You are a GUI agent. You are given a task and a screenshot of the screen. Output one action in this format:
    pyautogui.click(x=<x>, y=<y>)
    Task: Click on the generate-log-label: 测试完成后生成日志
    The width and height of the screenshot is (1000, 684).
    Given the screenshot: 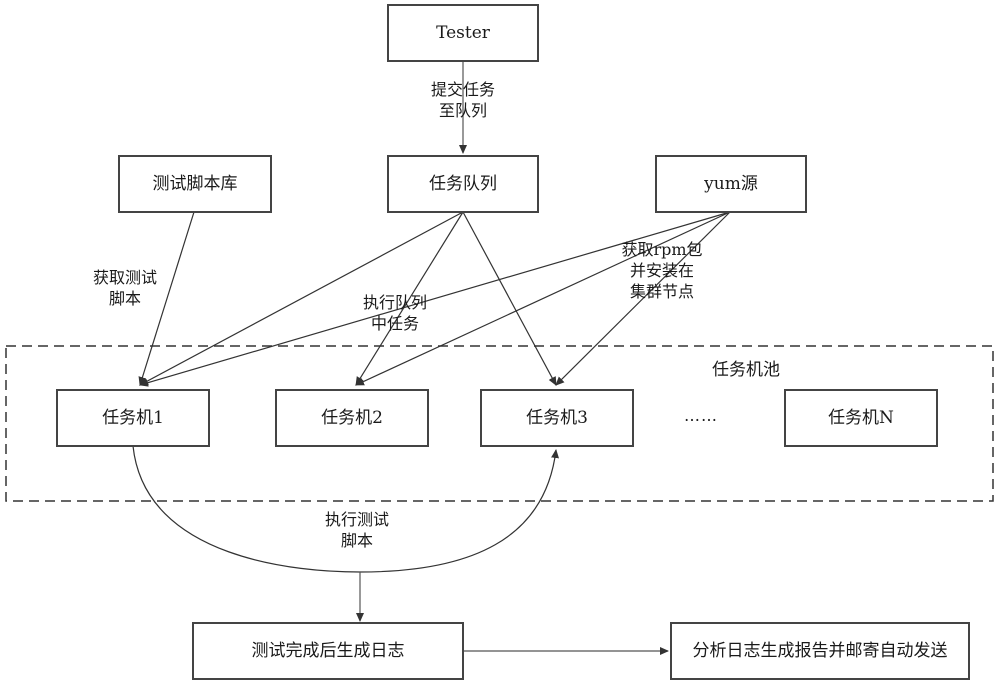 What is the action you would take?
    pyautogui.click(x=328, y=650)
    